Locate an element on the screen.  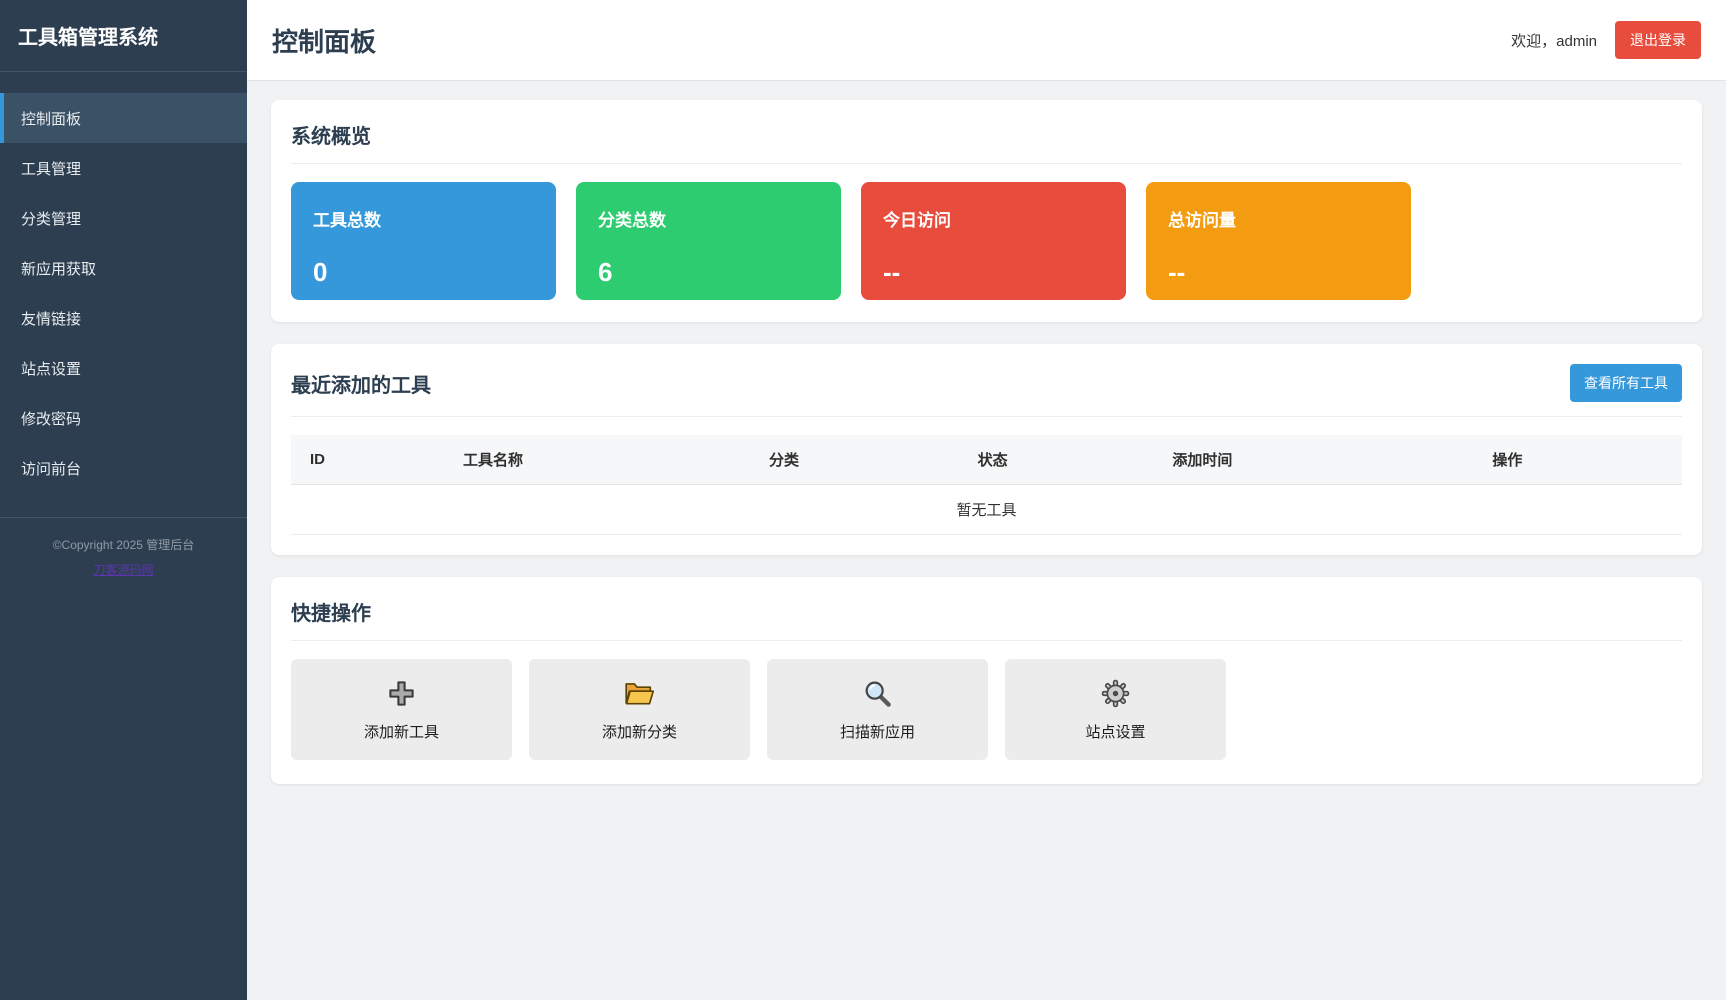
table-header-row: ID 工具名称 分类 状态 添加时间 操作 is located at coordinates (986, 460).